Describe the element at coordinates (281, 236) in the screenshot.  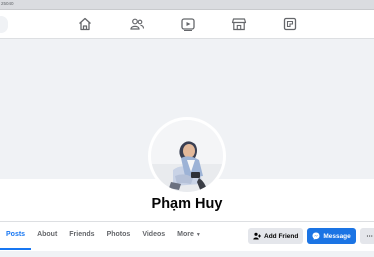
I see `add-friend-label: Add Friend` at that location.